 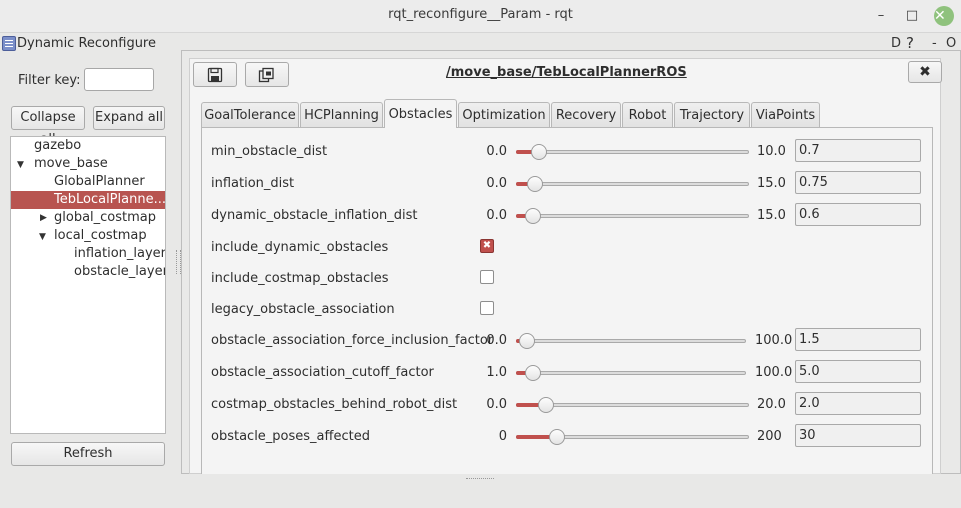 I want to click on param-value-input: 1.5, so click(x=858, y=339).